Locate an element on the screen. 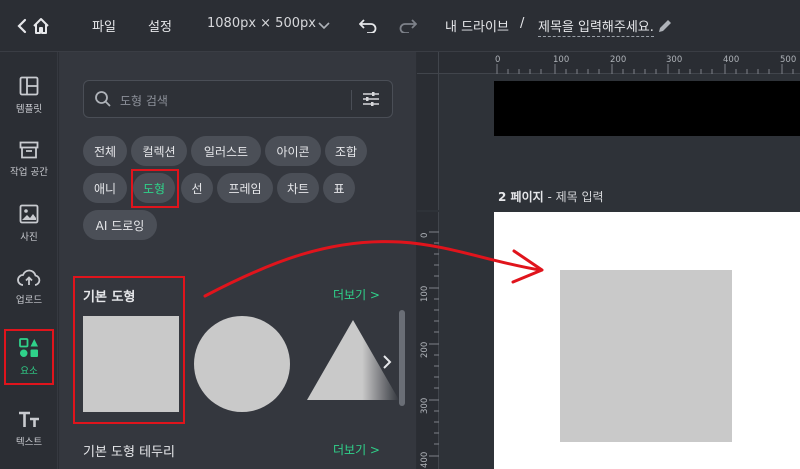  ruler-v-label: 100 is located at coordinates (425, 293).